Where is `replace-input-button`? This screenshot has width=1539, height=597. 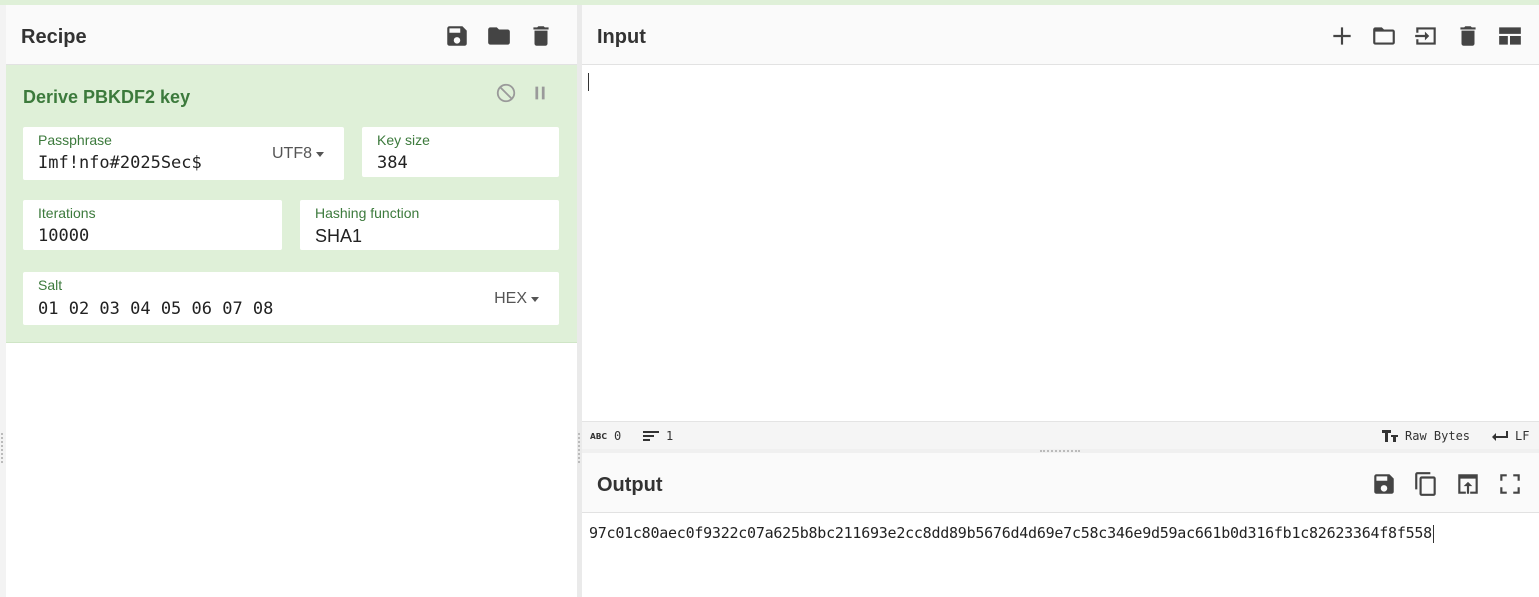 replace-input-button is located at coordinates (1468, 484).